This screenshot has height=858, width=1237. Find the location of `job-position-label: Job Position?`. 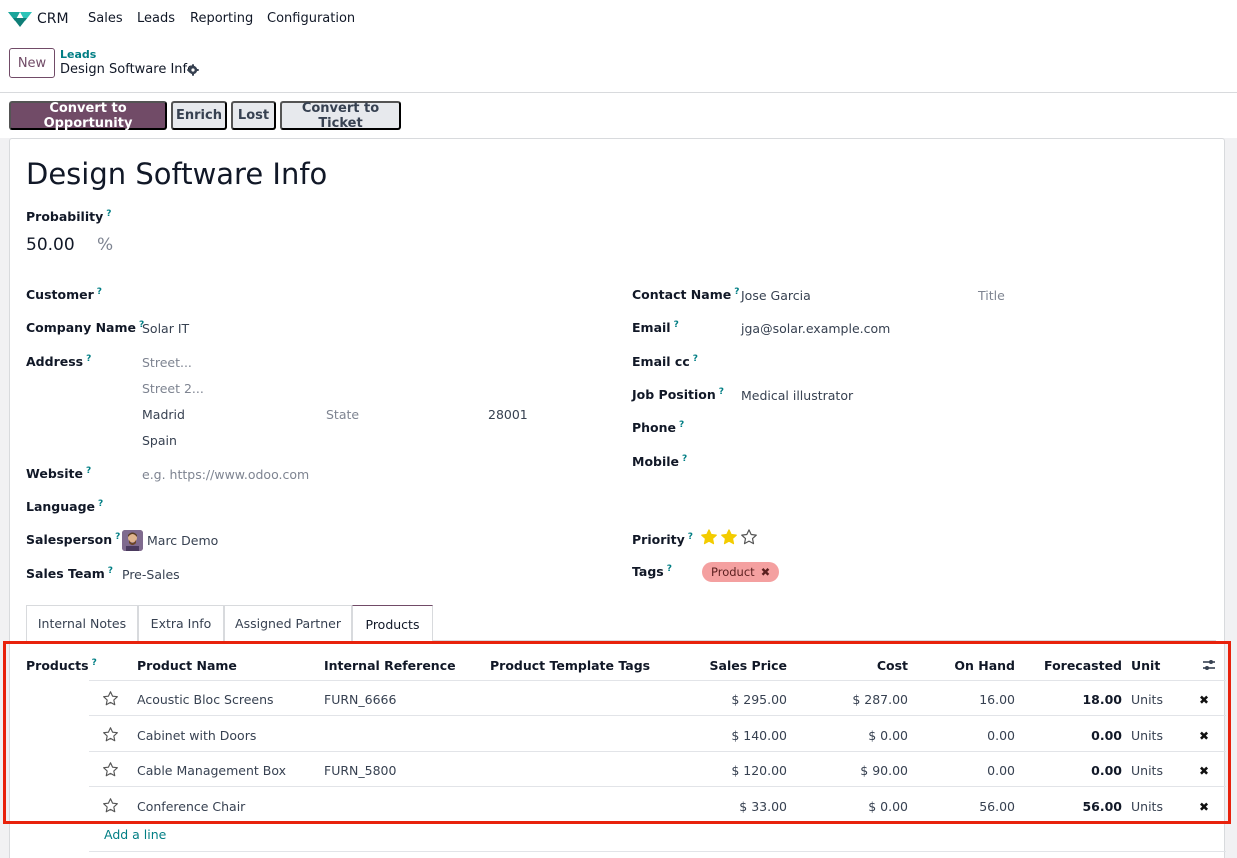

job-position-label: Job Position? is located at coordinates (678, 395).